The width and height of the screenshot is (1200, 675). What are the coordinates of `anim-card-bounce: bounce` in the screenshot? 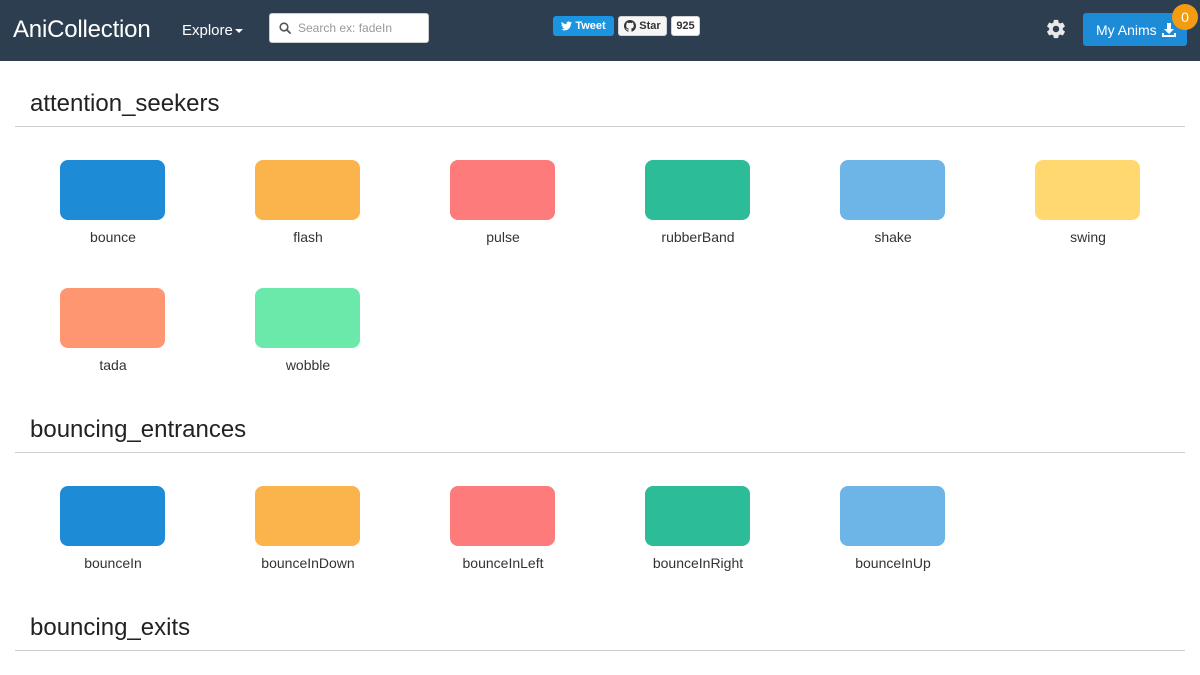 It's located at (103, 210).